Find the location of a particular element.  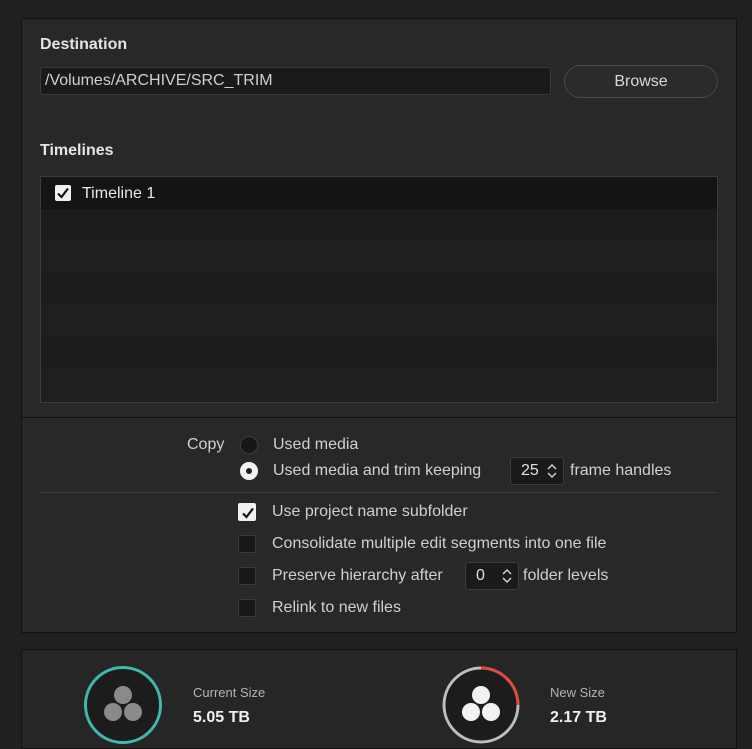

timelines-label: Timelines is located at coordinates (77, 150).